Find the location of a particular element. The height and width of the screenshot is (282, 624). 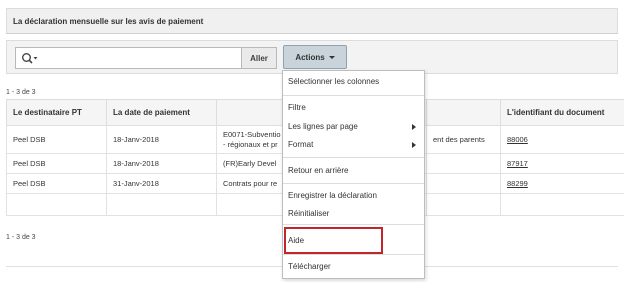

cell-document-id: 87917 is located at coordinates (562, 163).